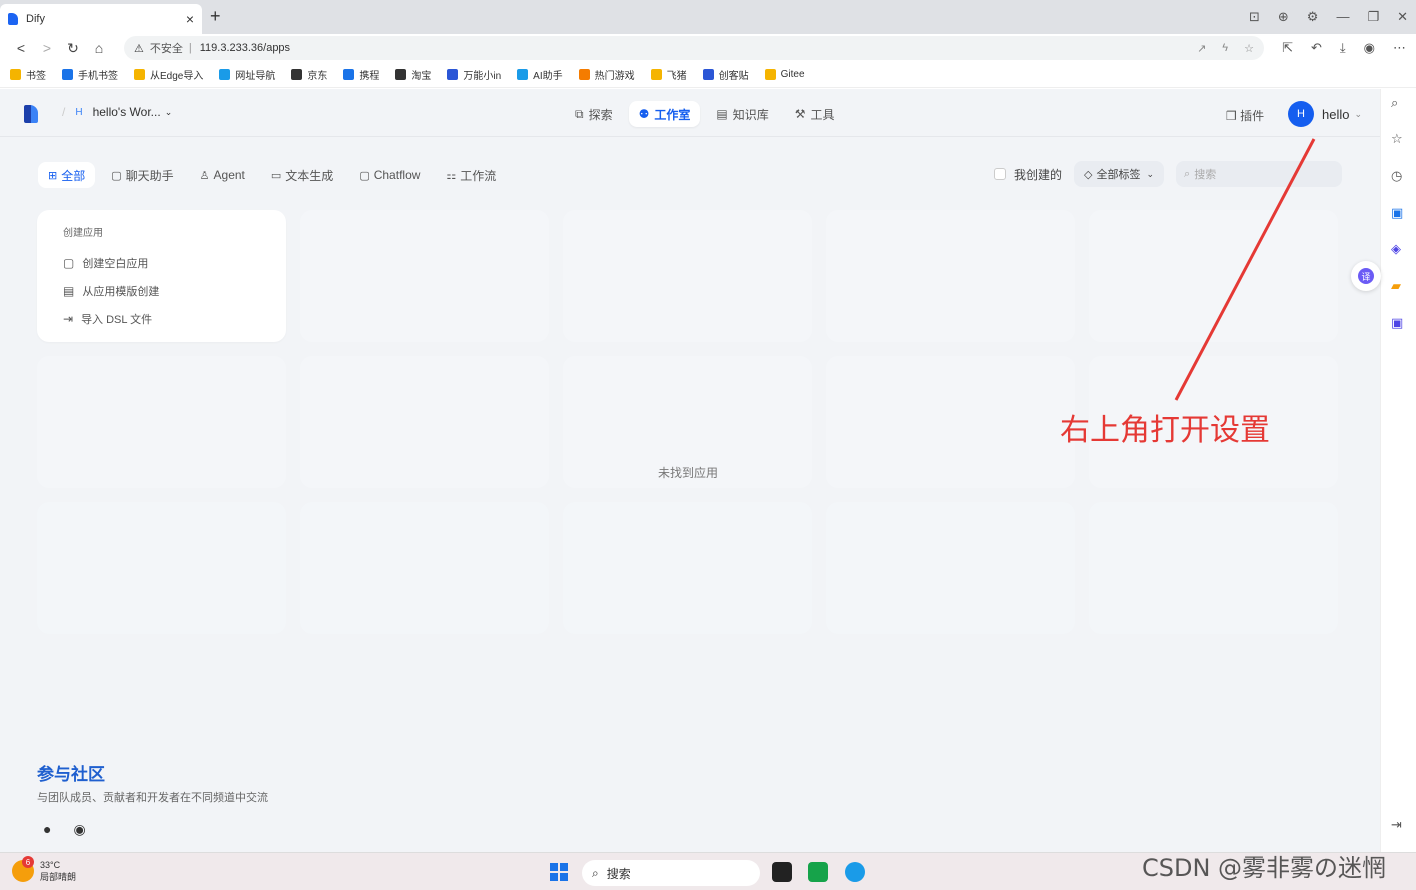 The height and width of the screenshot is (890, 1416). I want to click on weather-widget: 6 33°C 局部晴朗, so click(44, 869).